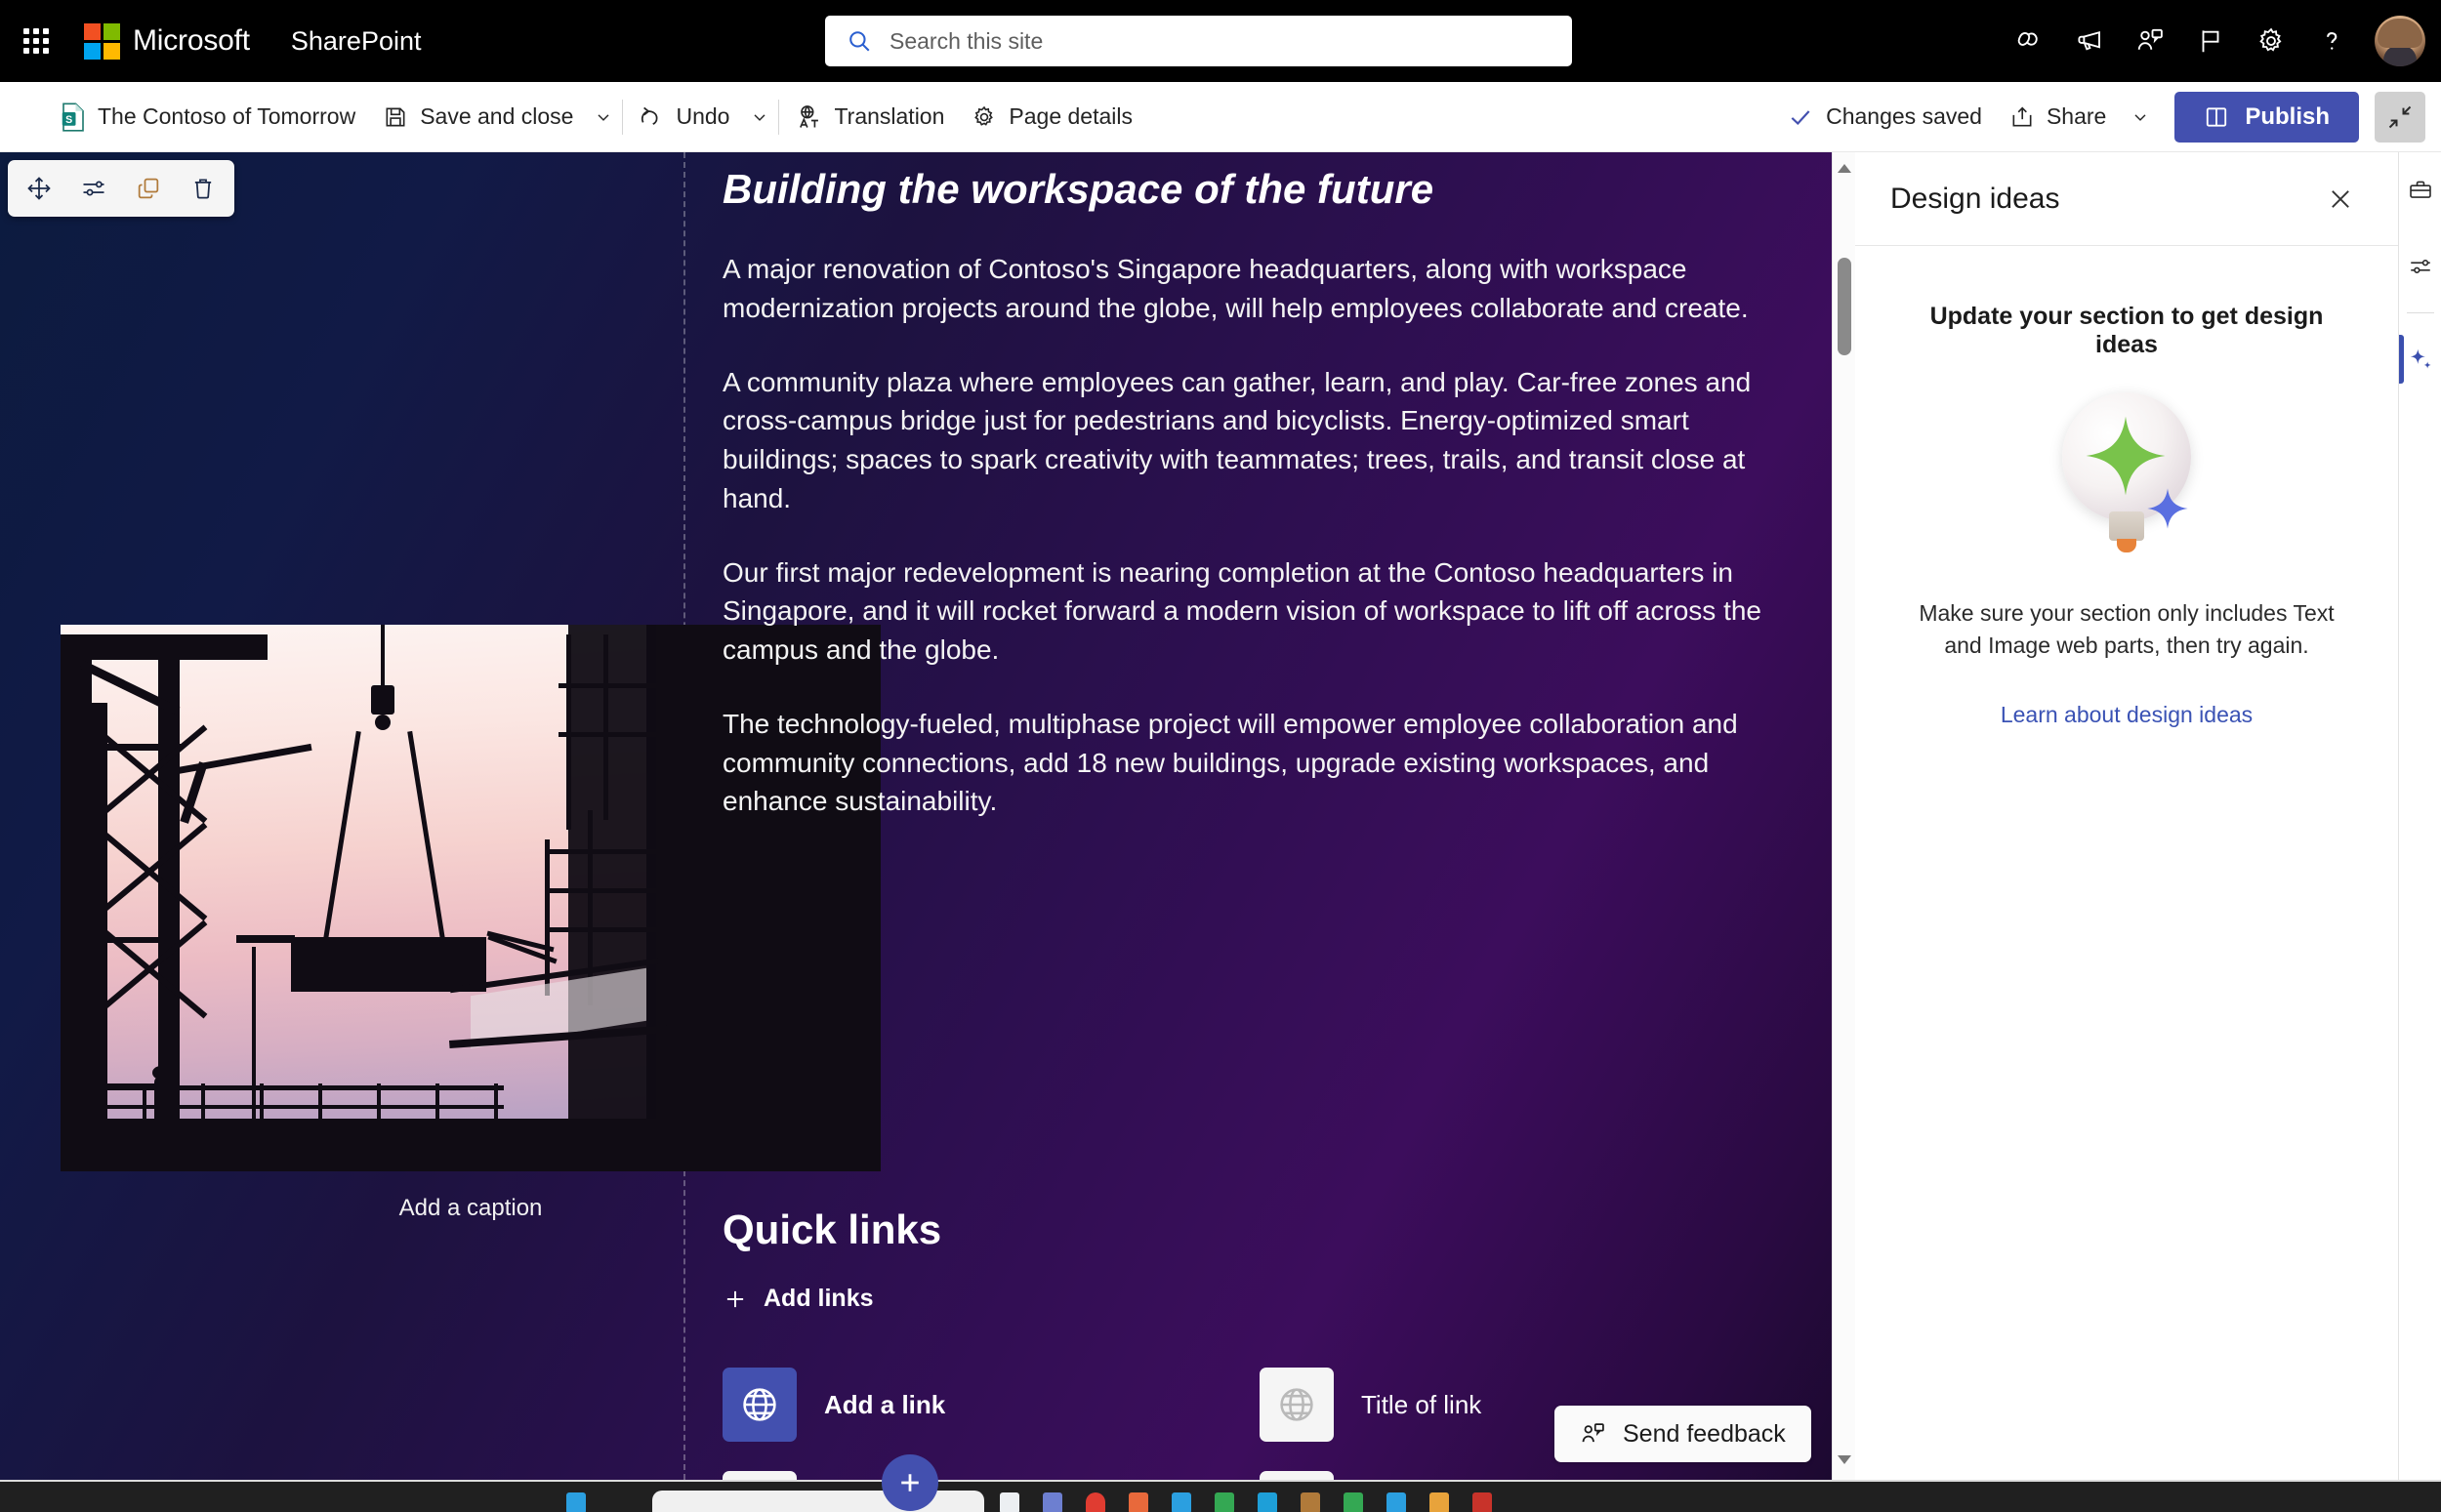  I want to click on toolbox-icon, so click(2420, 190).